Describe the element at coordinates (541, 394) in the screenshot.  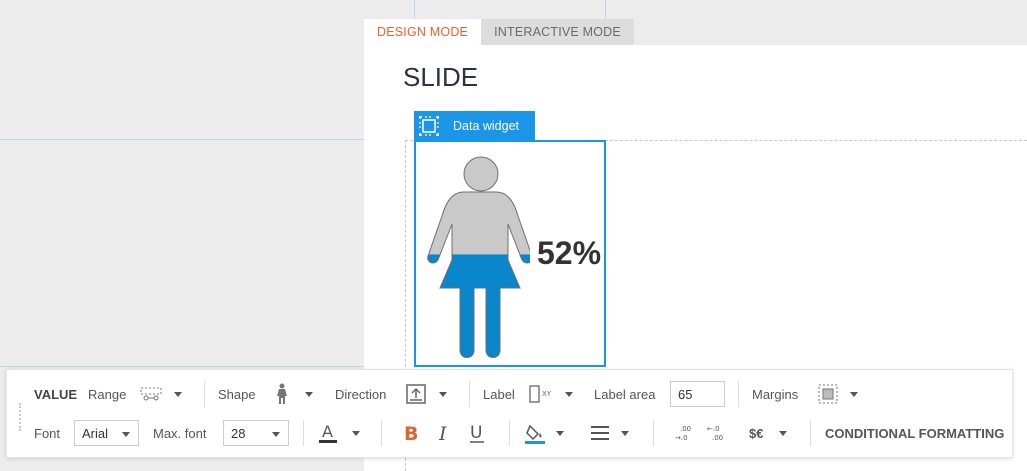
I see `label-position-icon: XY` at that location.